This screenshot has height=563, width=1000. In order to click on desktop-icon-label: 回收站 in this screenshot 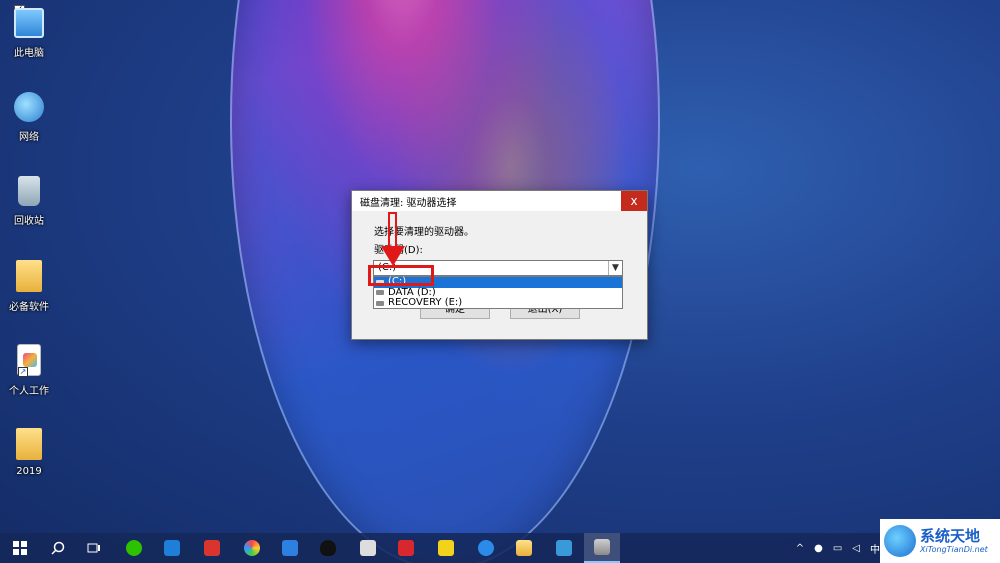, I will do `click(29, 221)`.